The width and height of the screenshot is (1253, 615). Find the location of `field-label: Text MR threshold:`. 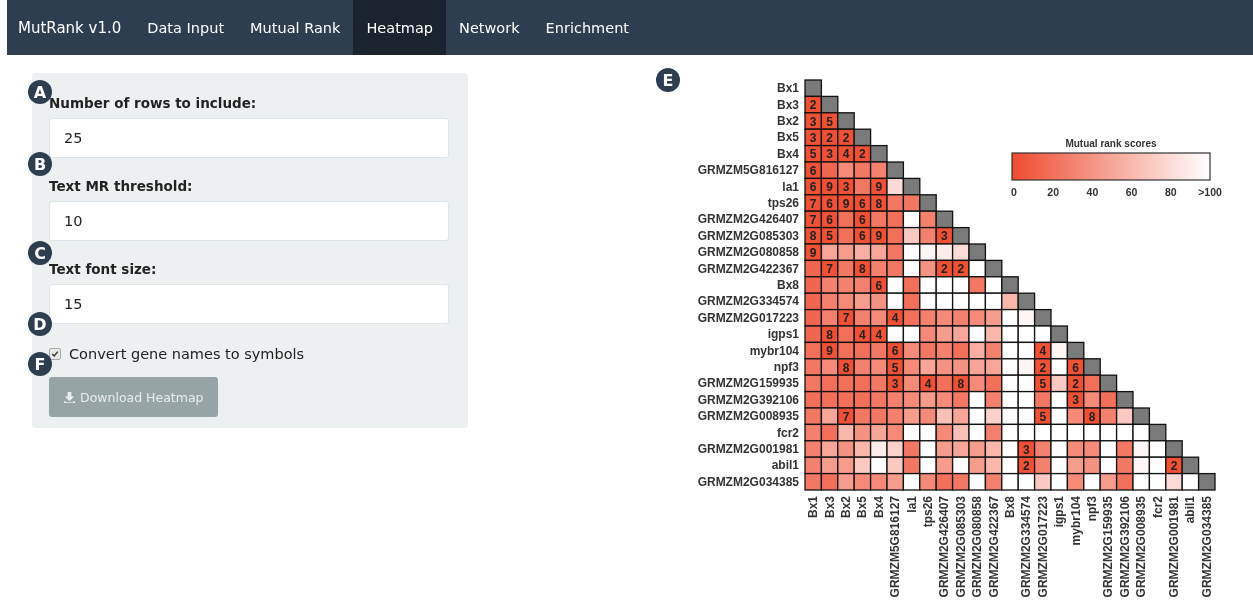

field-label: Text MR threshold: is located at coordinates (121, 186).